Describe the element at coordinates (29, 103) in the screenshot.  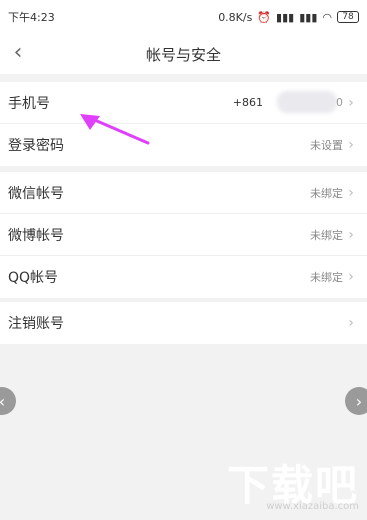
I see `row-label-phone: 手机号` at that location.